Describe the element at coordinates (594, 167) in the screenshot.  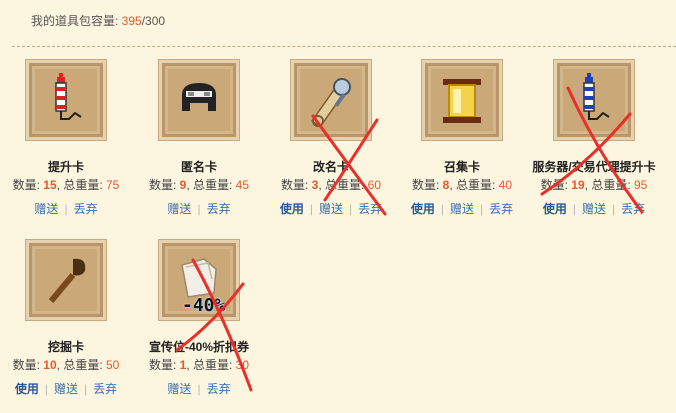
I see `item-name: 服务器/交易代理提升卡` at that location.